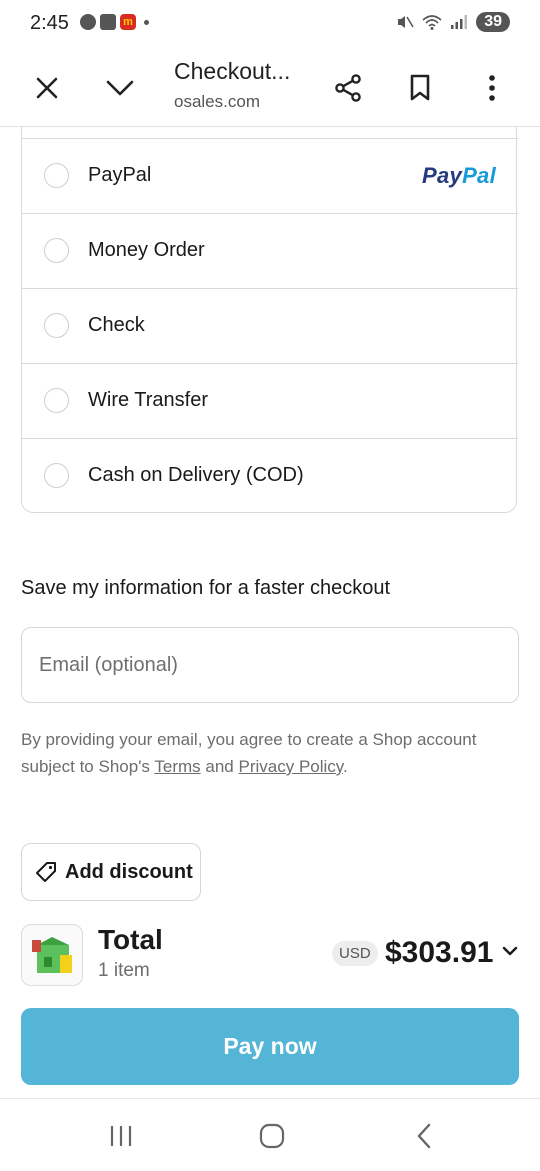  I want to click on system-navigation-bar, so click(270, 1134).